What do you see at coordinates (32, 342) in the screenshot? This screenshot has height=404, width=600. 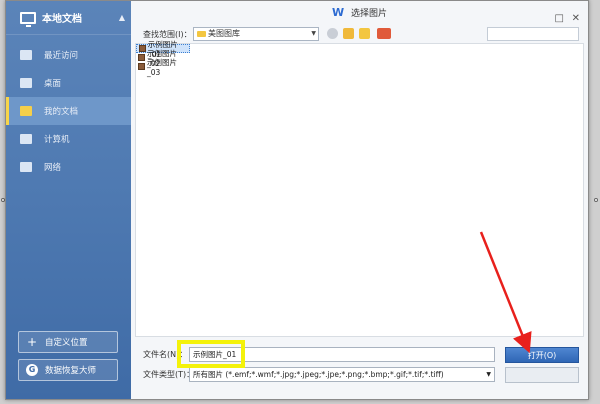 I see `plus-icon: +` at bounding box center [32, 342].